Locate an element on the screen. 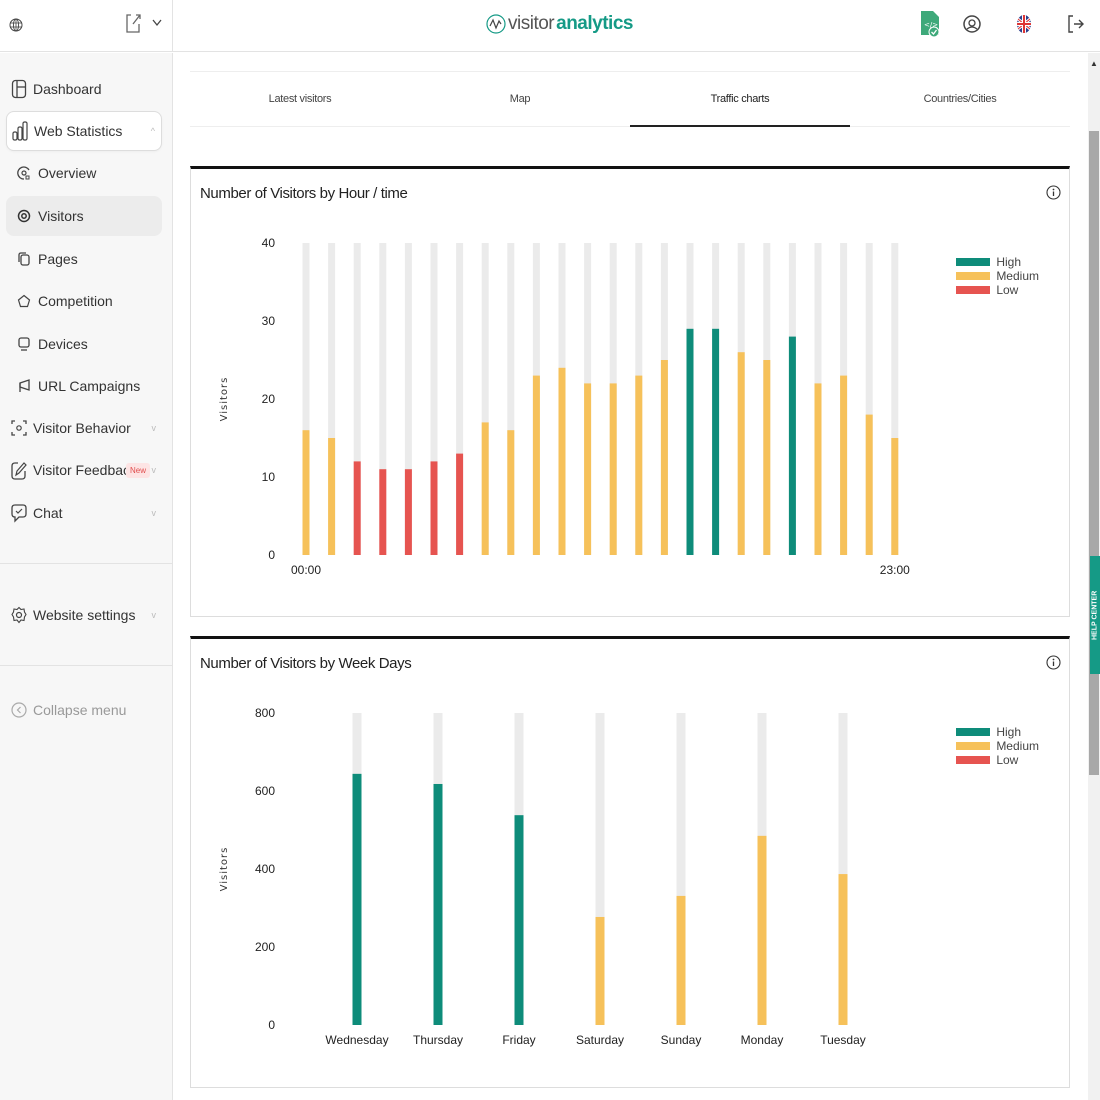  sidebar-item-competition: Competition is located at coordinates (84, 301).